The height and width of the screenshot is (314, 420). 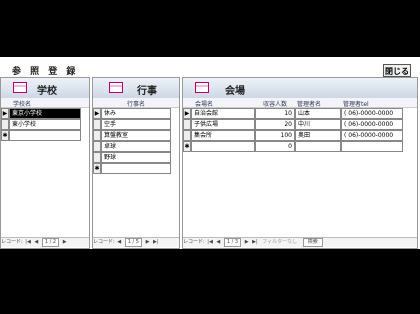 What do you see at coordinates (136, 113) in the screenshot?
I see `event-name-cell: 休み` at bounding box center [136, 113].